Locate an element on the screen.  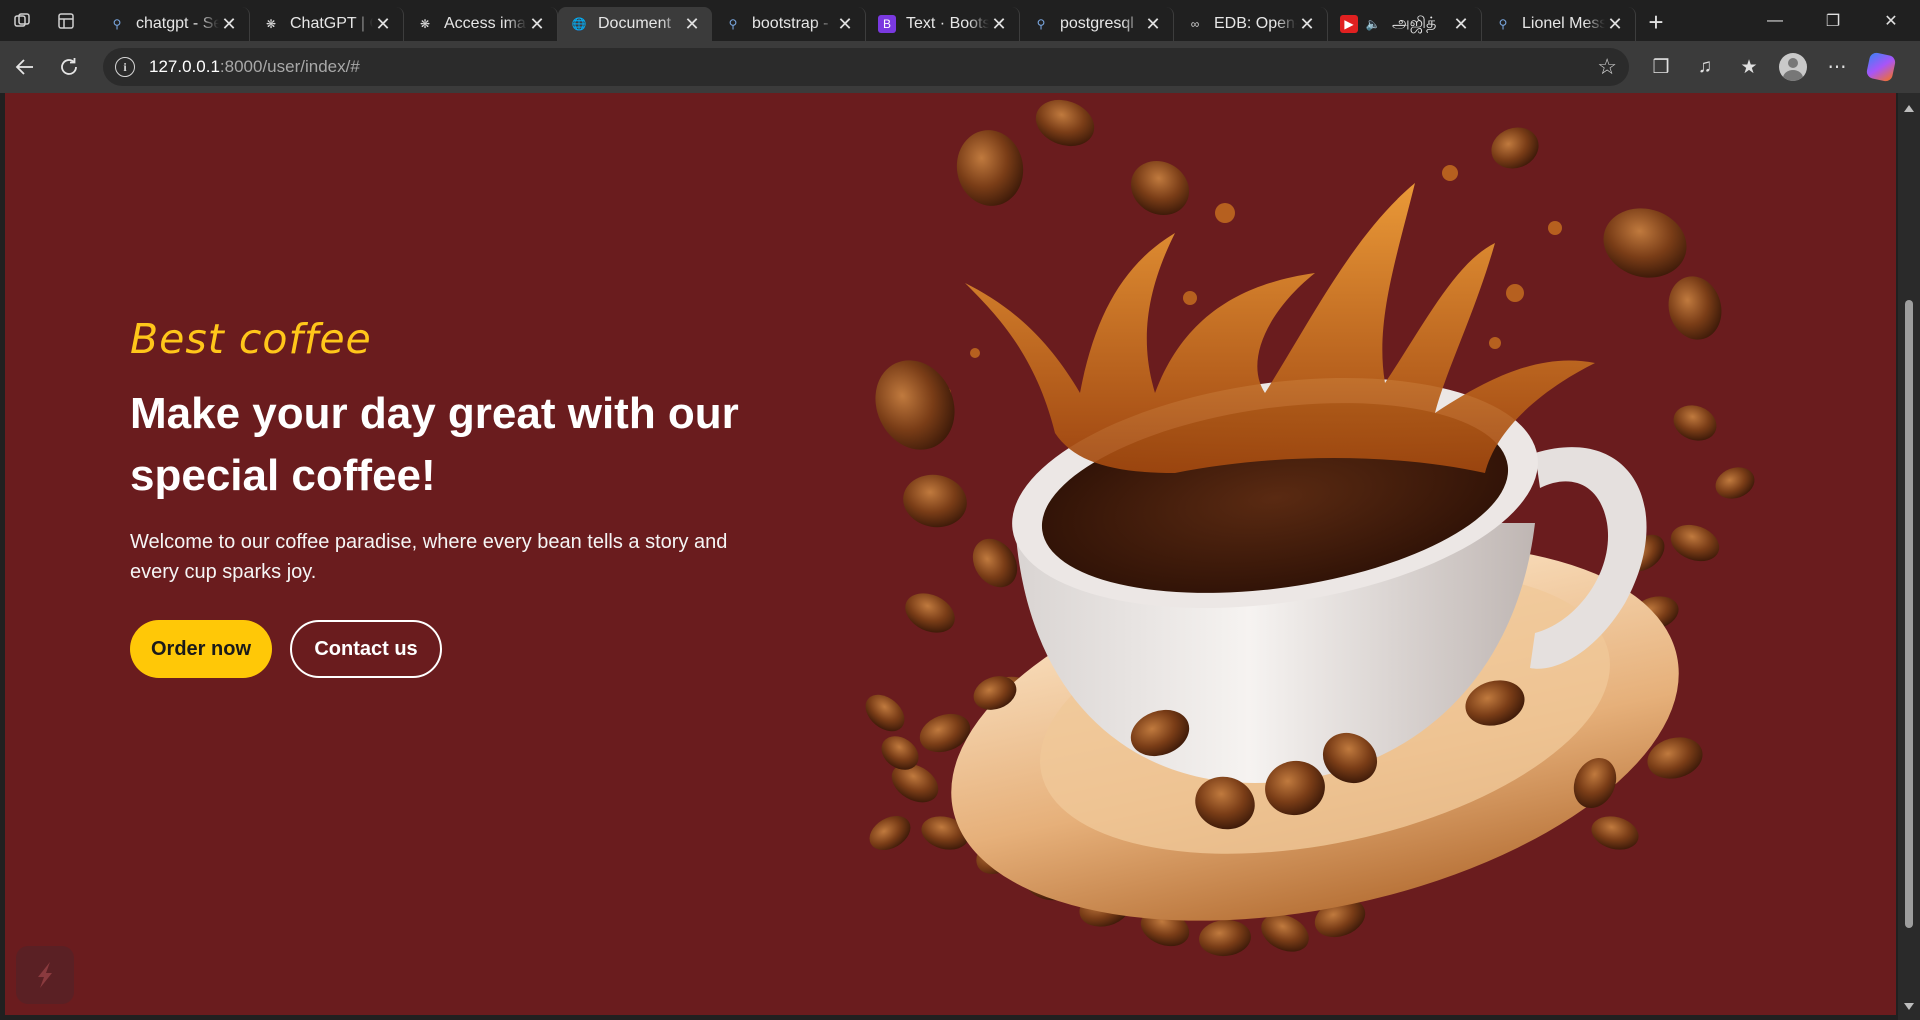
new-tab-button: + is located at coordinates (1656, 23).